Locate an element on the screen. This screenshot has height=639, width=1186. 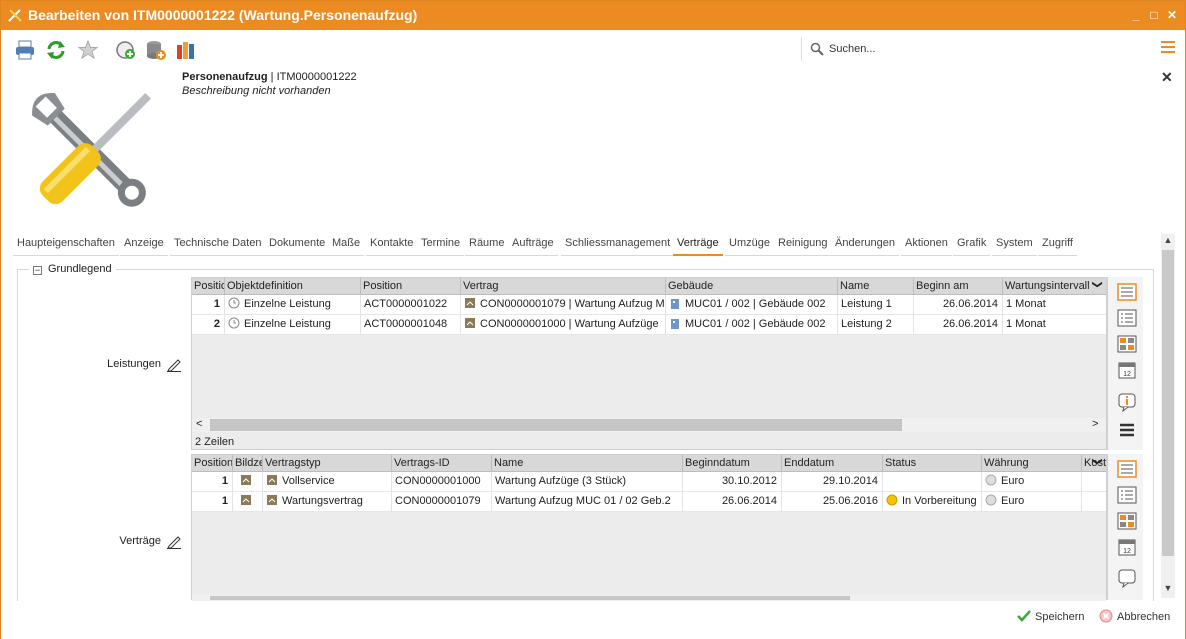
col-vertrag: Vertrag is located at coordinates (563, 286).